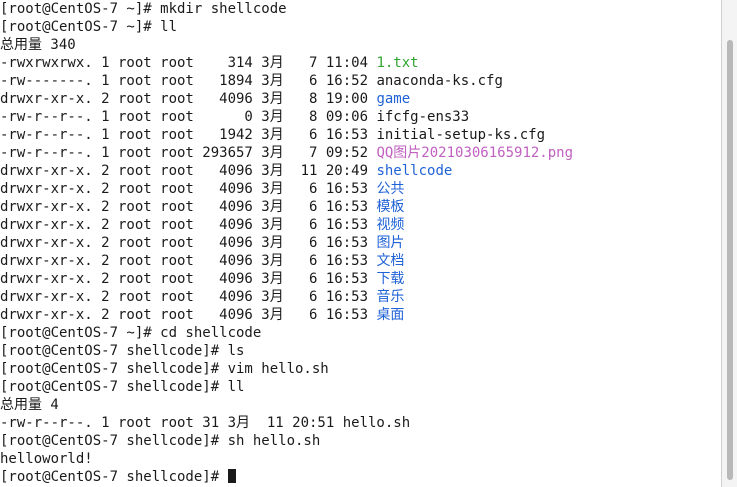 The height and width of the screenshot is (487, 737). Describe the element at coordinates (390, 279) in the screenshot. I see `file-name: 下载` at that location.